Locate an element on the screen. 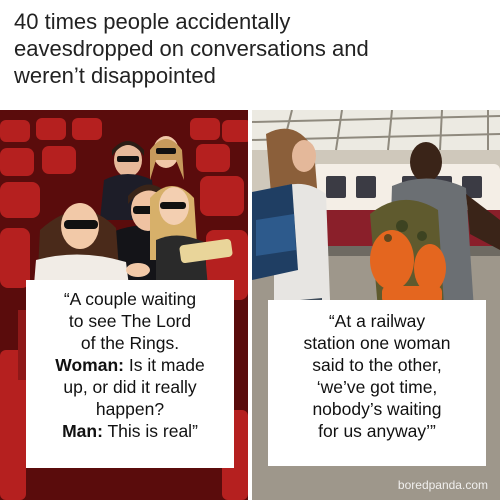 This screenshot has width=500, height=500. headline-line-1: 40 times people accidentally is located at coordinates (152, 21).